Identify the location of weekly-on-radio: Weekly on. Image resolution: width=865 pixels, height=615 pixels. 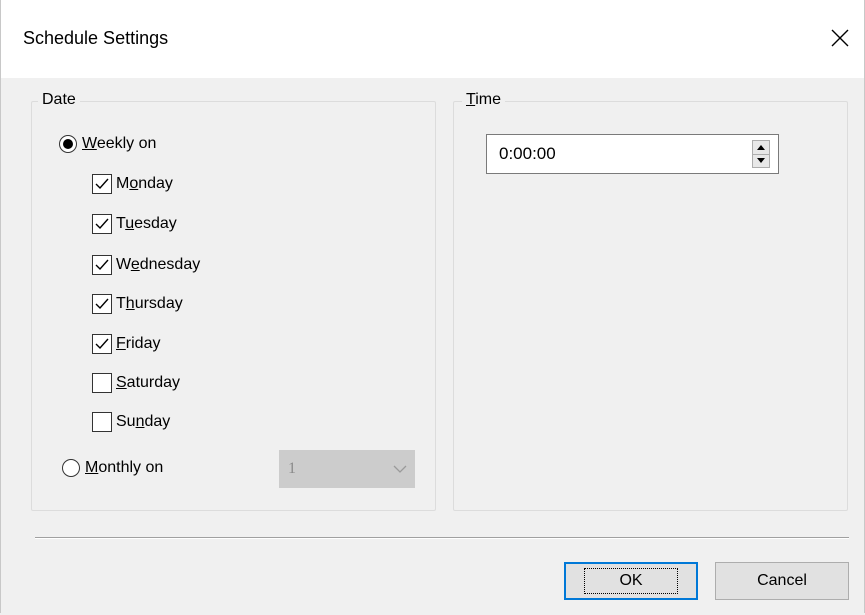
(107, 144).